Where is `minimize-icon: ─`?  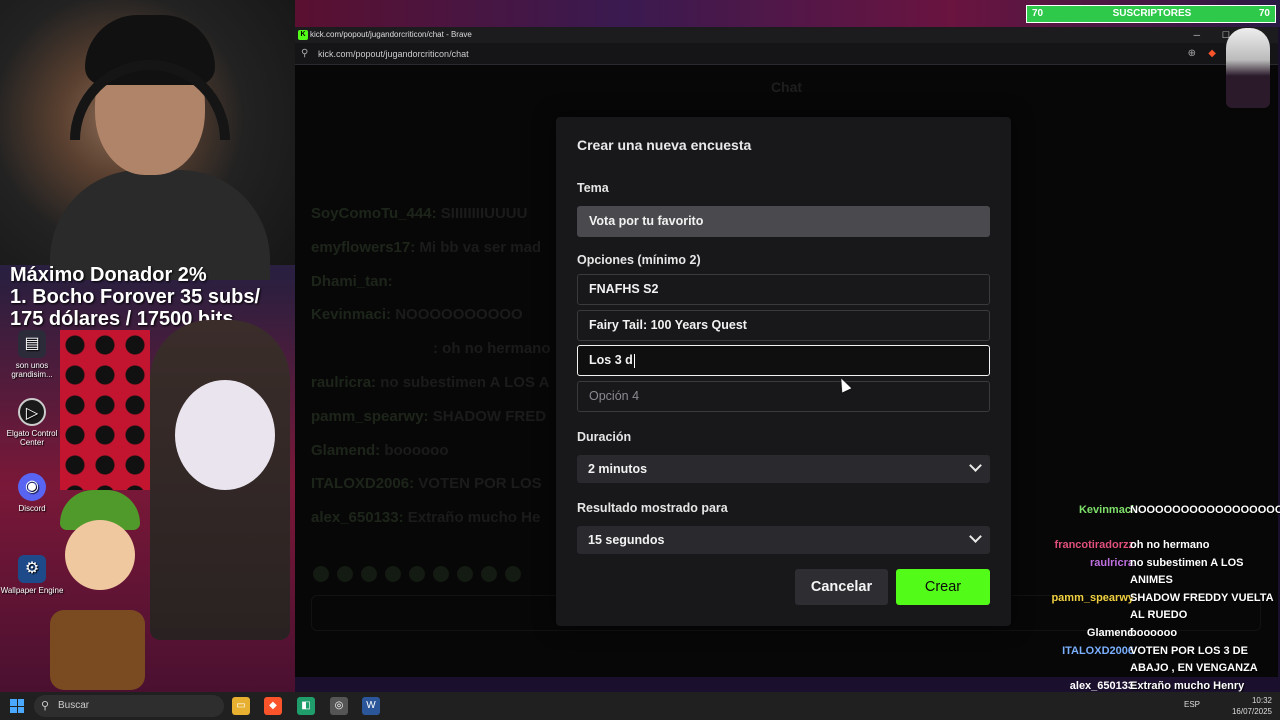
minimize-icon: ─ is located at coordinates (1197, 35).